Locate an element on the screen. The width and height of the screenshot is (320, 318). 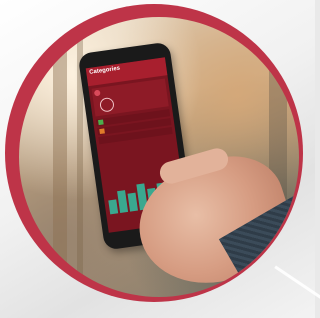
app-title: Categories is located at coordinates (104, 70).